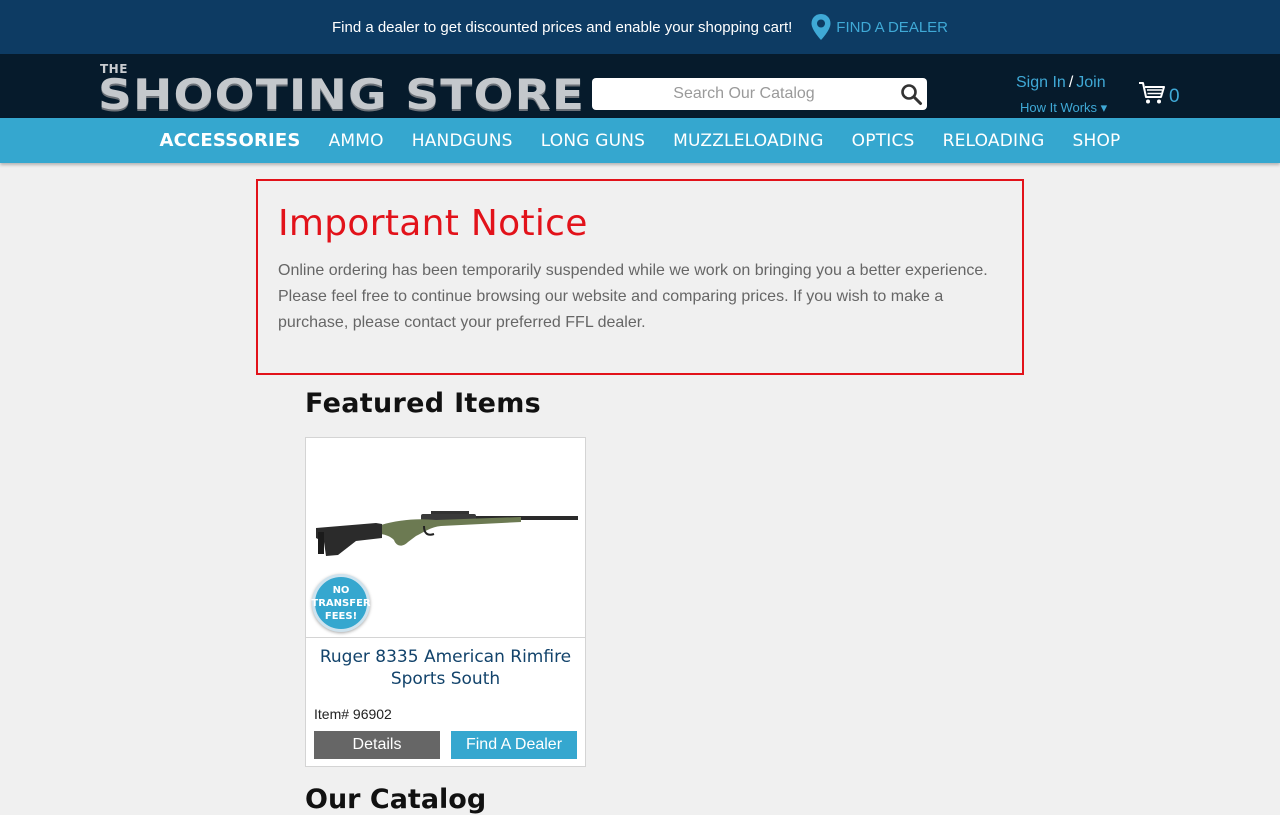 The height and width of the screenshot is (815, 1280). I want to click on search-icon, so click(911, 94).